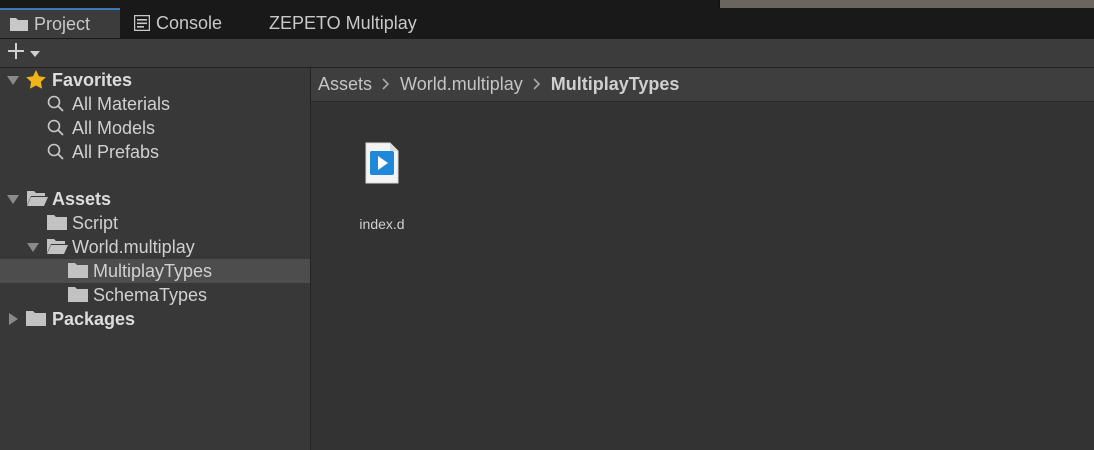 The height and width of the screenshot is (450, 1094). I want to click on tree-item-label: All Models, so click(114, 128).